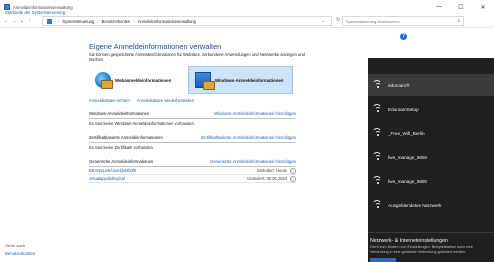 This screenshot has height=262, width=494. Describe the element at coordinates (155, 46) in the screenshot. I see `page-title: Eigene Anmeldeinformationen verwalten` at that location.